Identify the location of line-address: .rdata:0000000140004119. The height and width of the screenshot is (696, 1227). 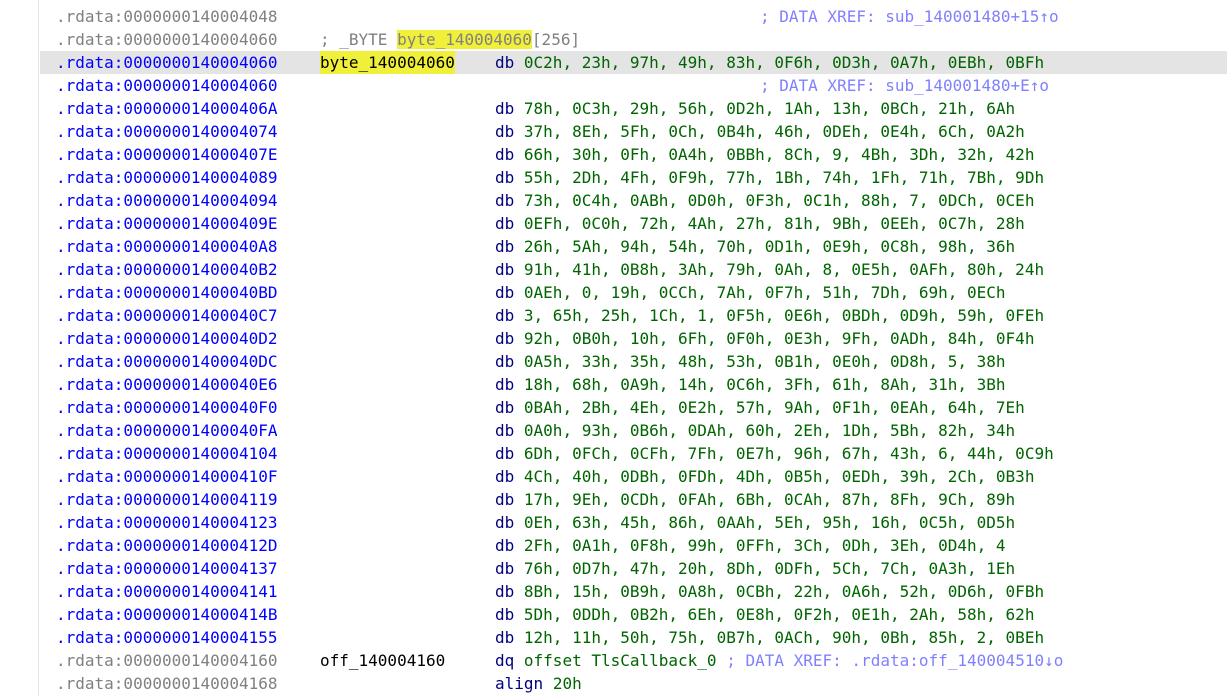
(167, 499).